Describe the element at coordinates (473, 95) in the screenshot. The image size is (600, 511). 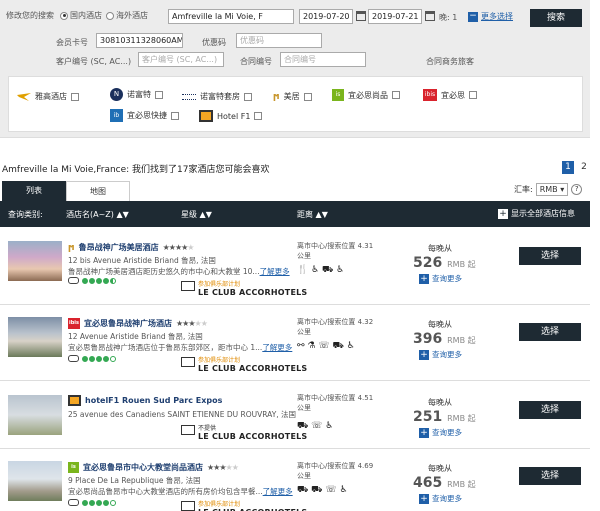
I see `brand-ibis-checkbox` at that location.